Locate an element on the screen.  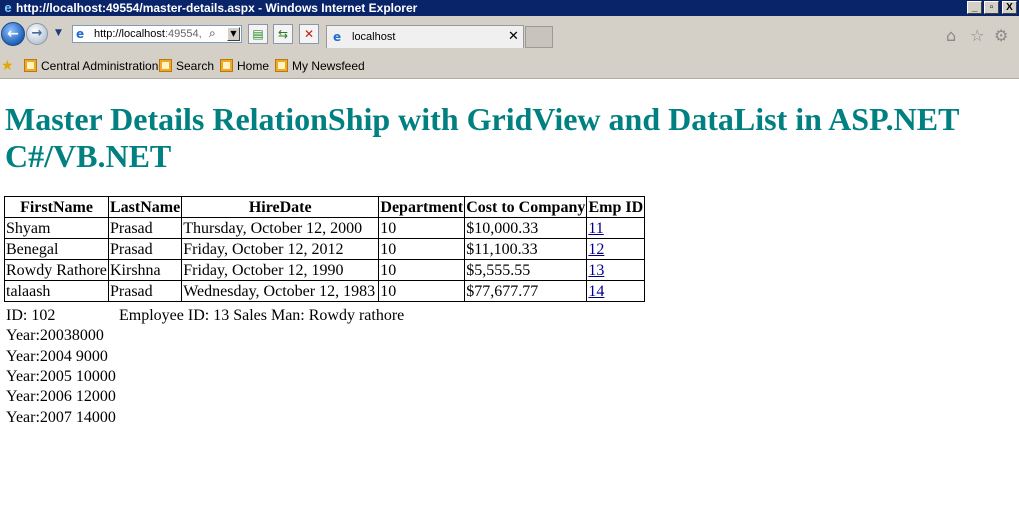
home-icon: ⌂ is located at coordinates (951, 35).